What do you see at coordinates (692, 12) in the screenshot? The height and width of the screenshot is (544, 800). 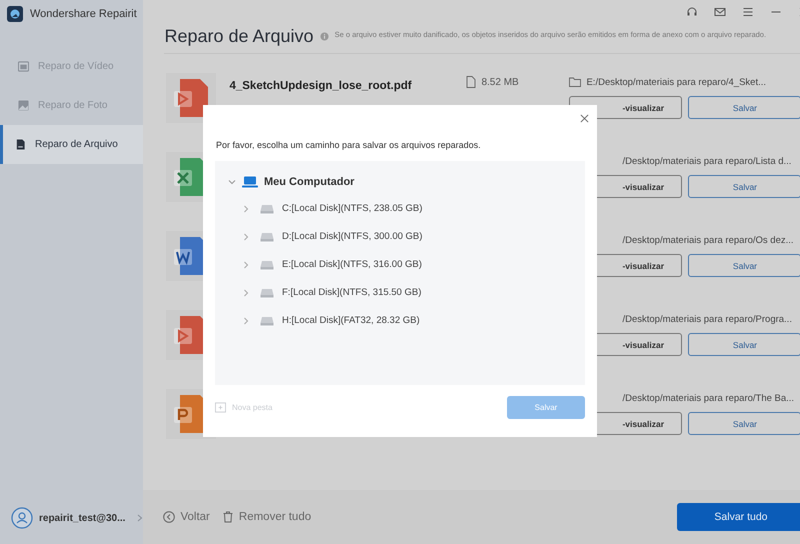 I see `headset-icon` at bounding box center [692, 12].